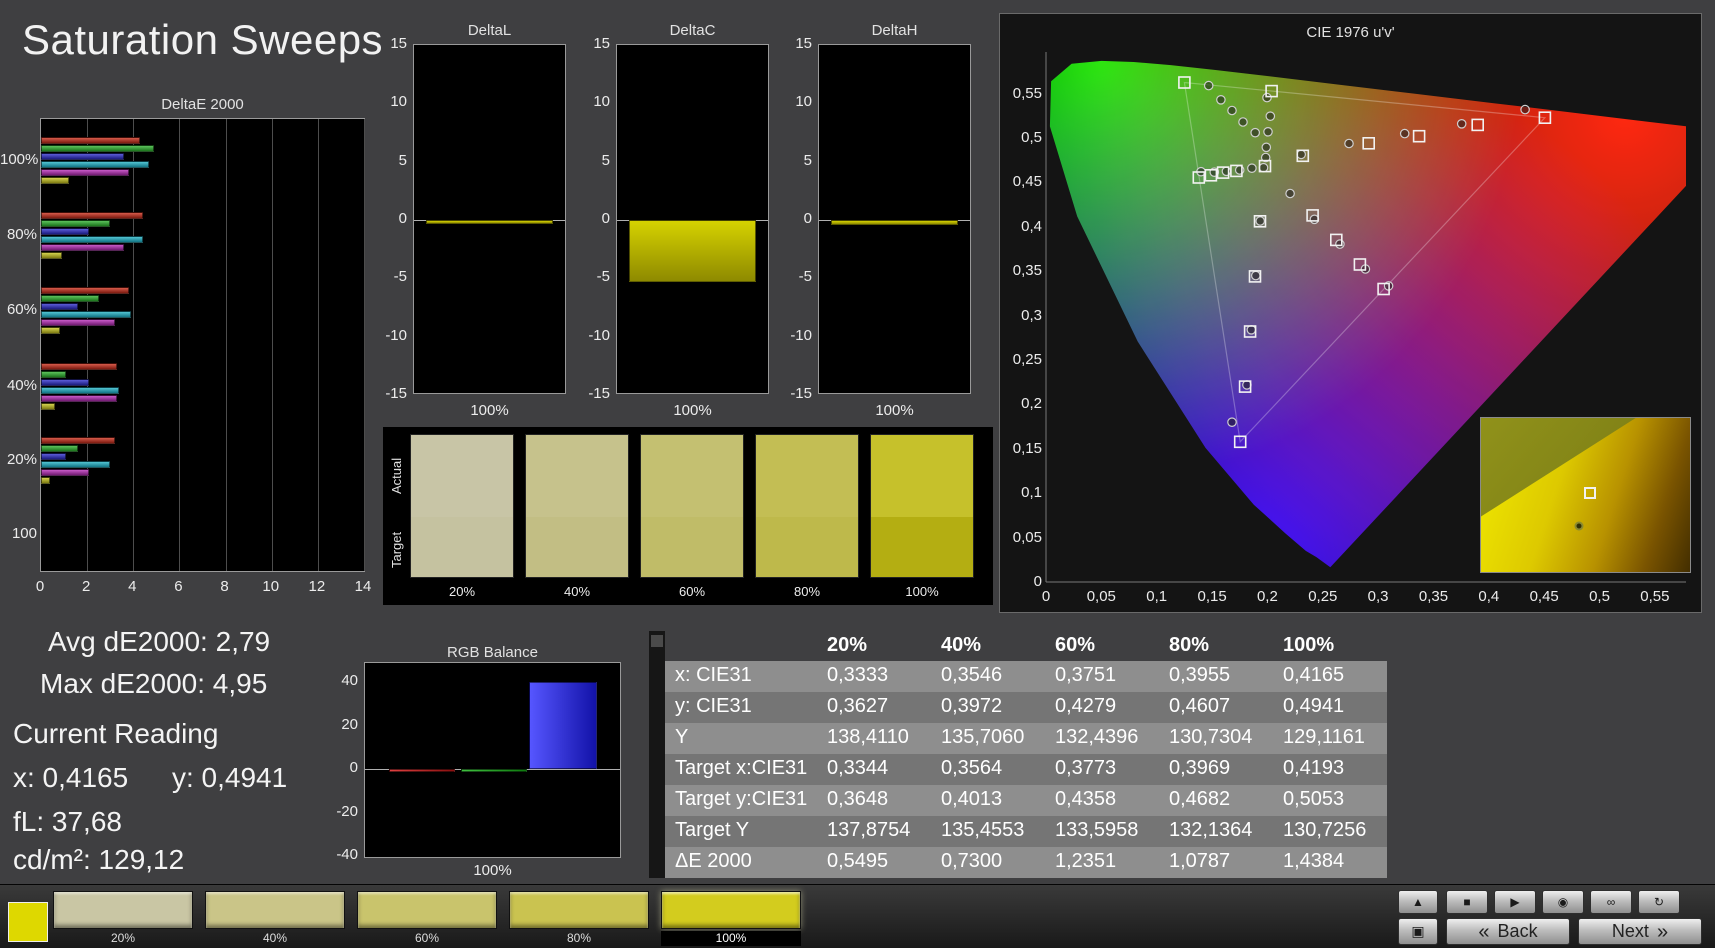 The height and width of the screenshot is (948, 1715). I want to click on pattern-swatch-40%, so click(275, 910).